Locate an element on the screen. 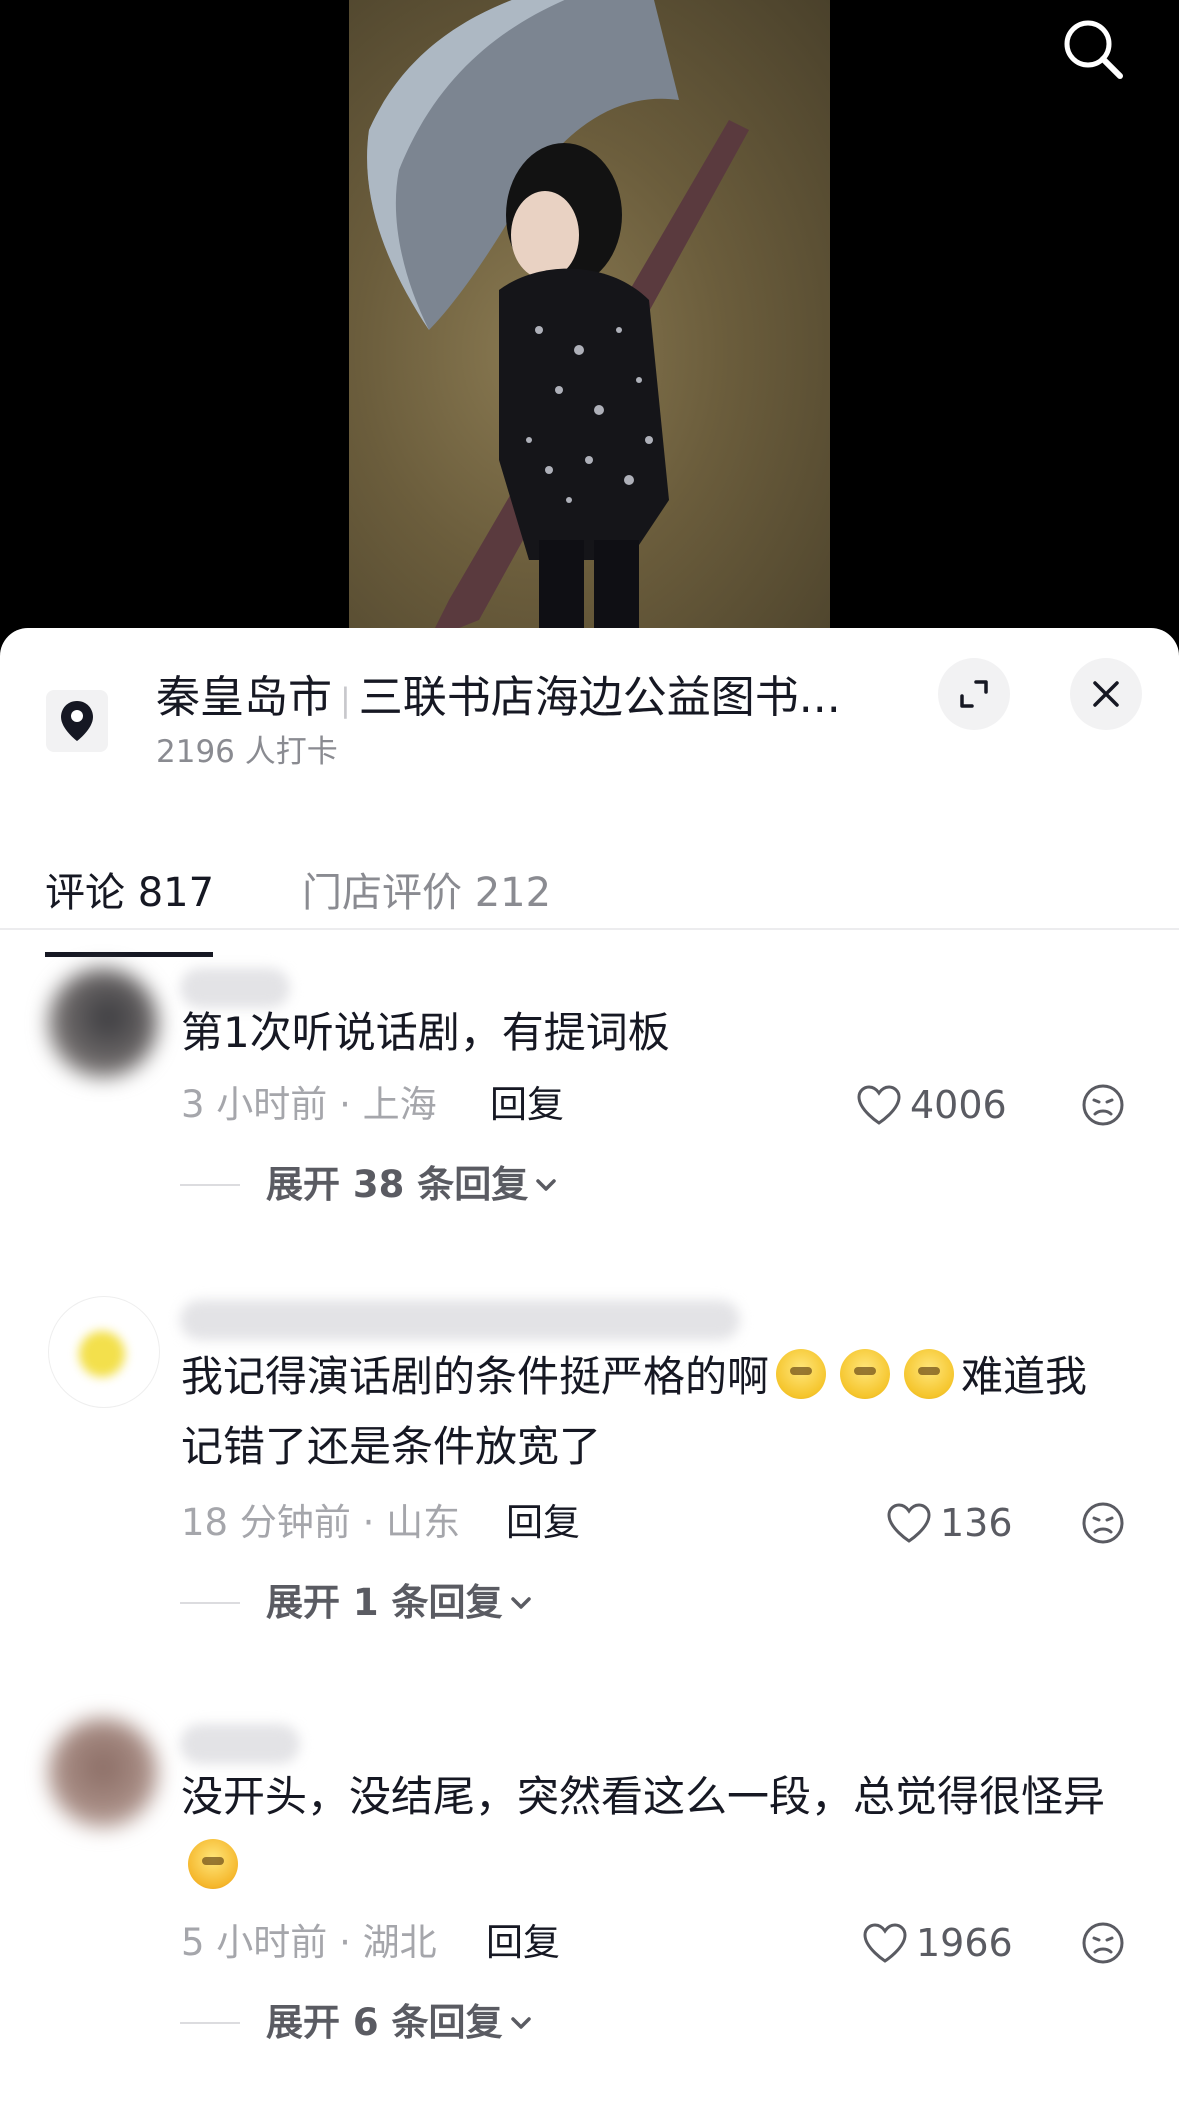  tab-store-reviews: 门店评价 212 is located at coordinates (426, 893).